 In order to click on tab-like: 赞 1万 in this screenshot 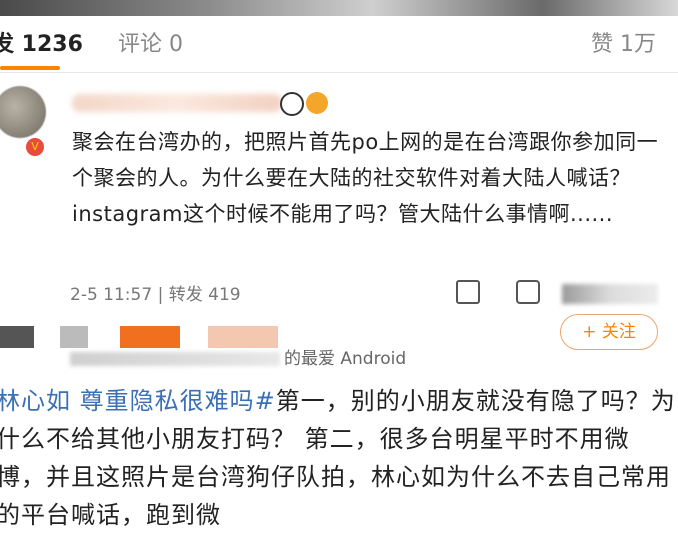, I will do `click(623, 42)`.